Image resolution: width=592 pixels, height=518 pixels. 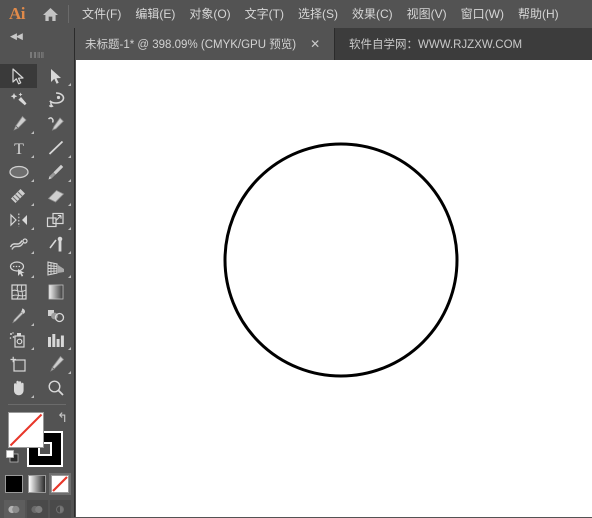 I want to click on color-mode-gradient, so click(x=37, y=484).